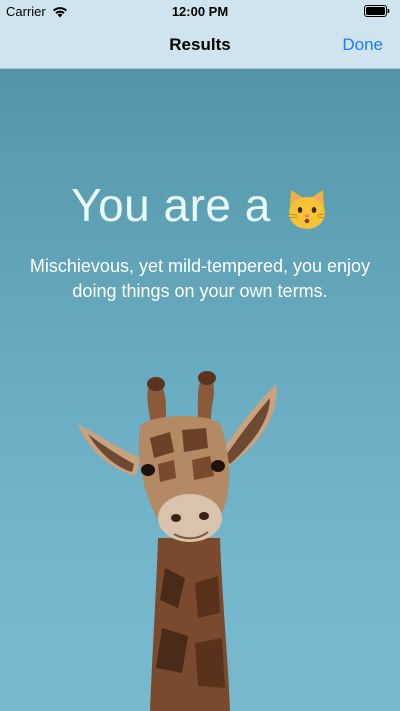 Image resolution: width=400 pixels, height=711 pixels. I want to click on top-bar: Carrier 12:00 PM Results Done, so click(200, 34).